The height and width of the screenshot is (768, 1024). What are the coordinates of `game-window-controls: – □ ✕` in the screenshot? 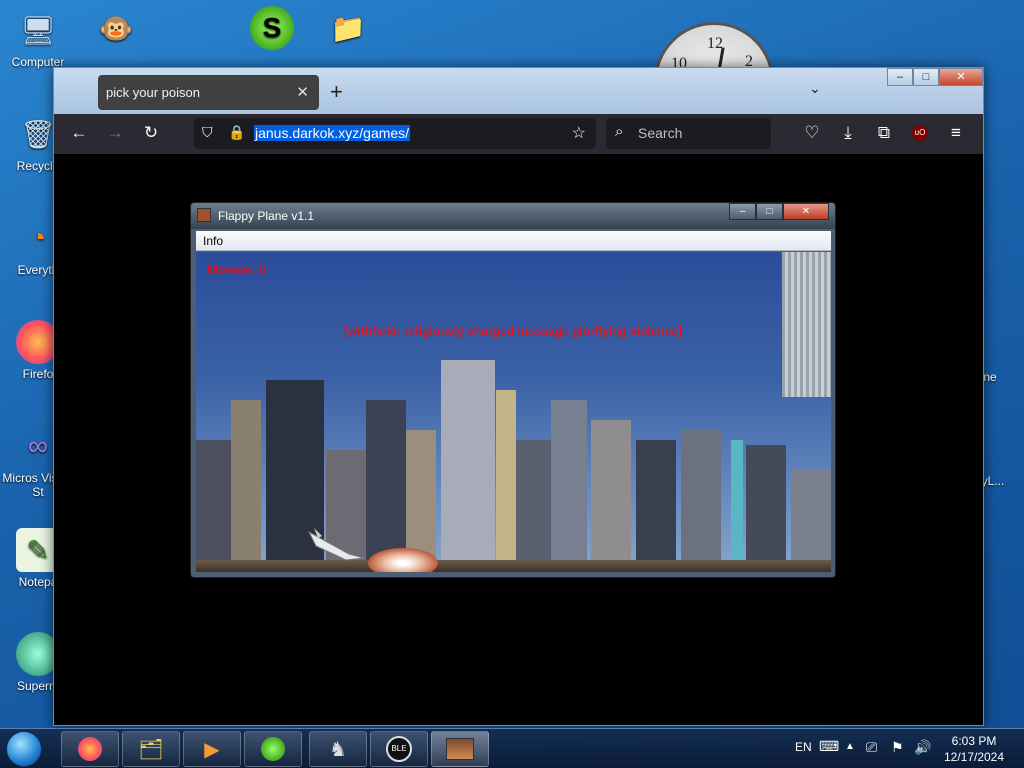 It's located at (779, 211).